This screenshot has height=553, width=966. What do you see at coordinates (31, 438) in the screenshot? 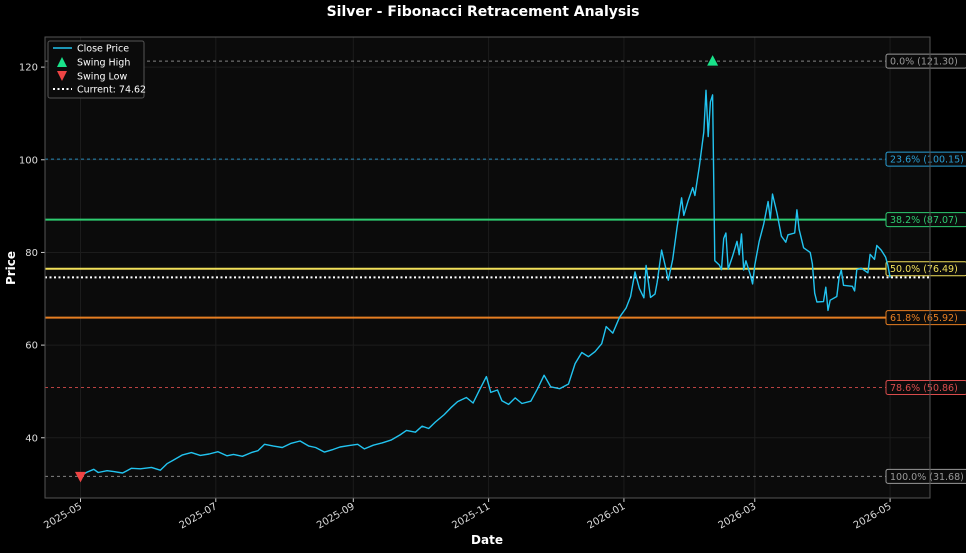
I see `y-tick-label: 40` at bounding box center [31, 438].